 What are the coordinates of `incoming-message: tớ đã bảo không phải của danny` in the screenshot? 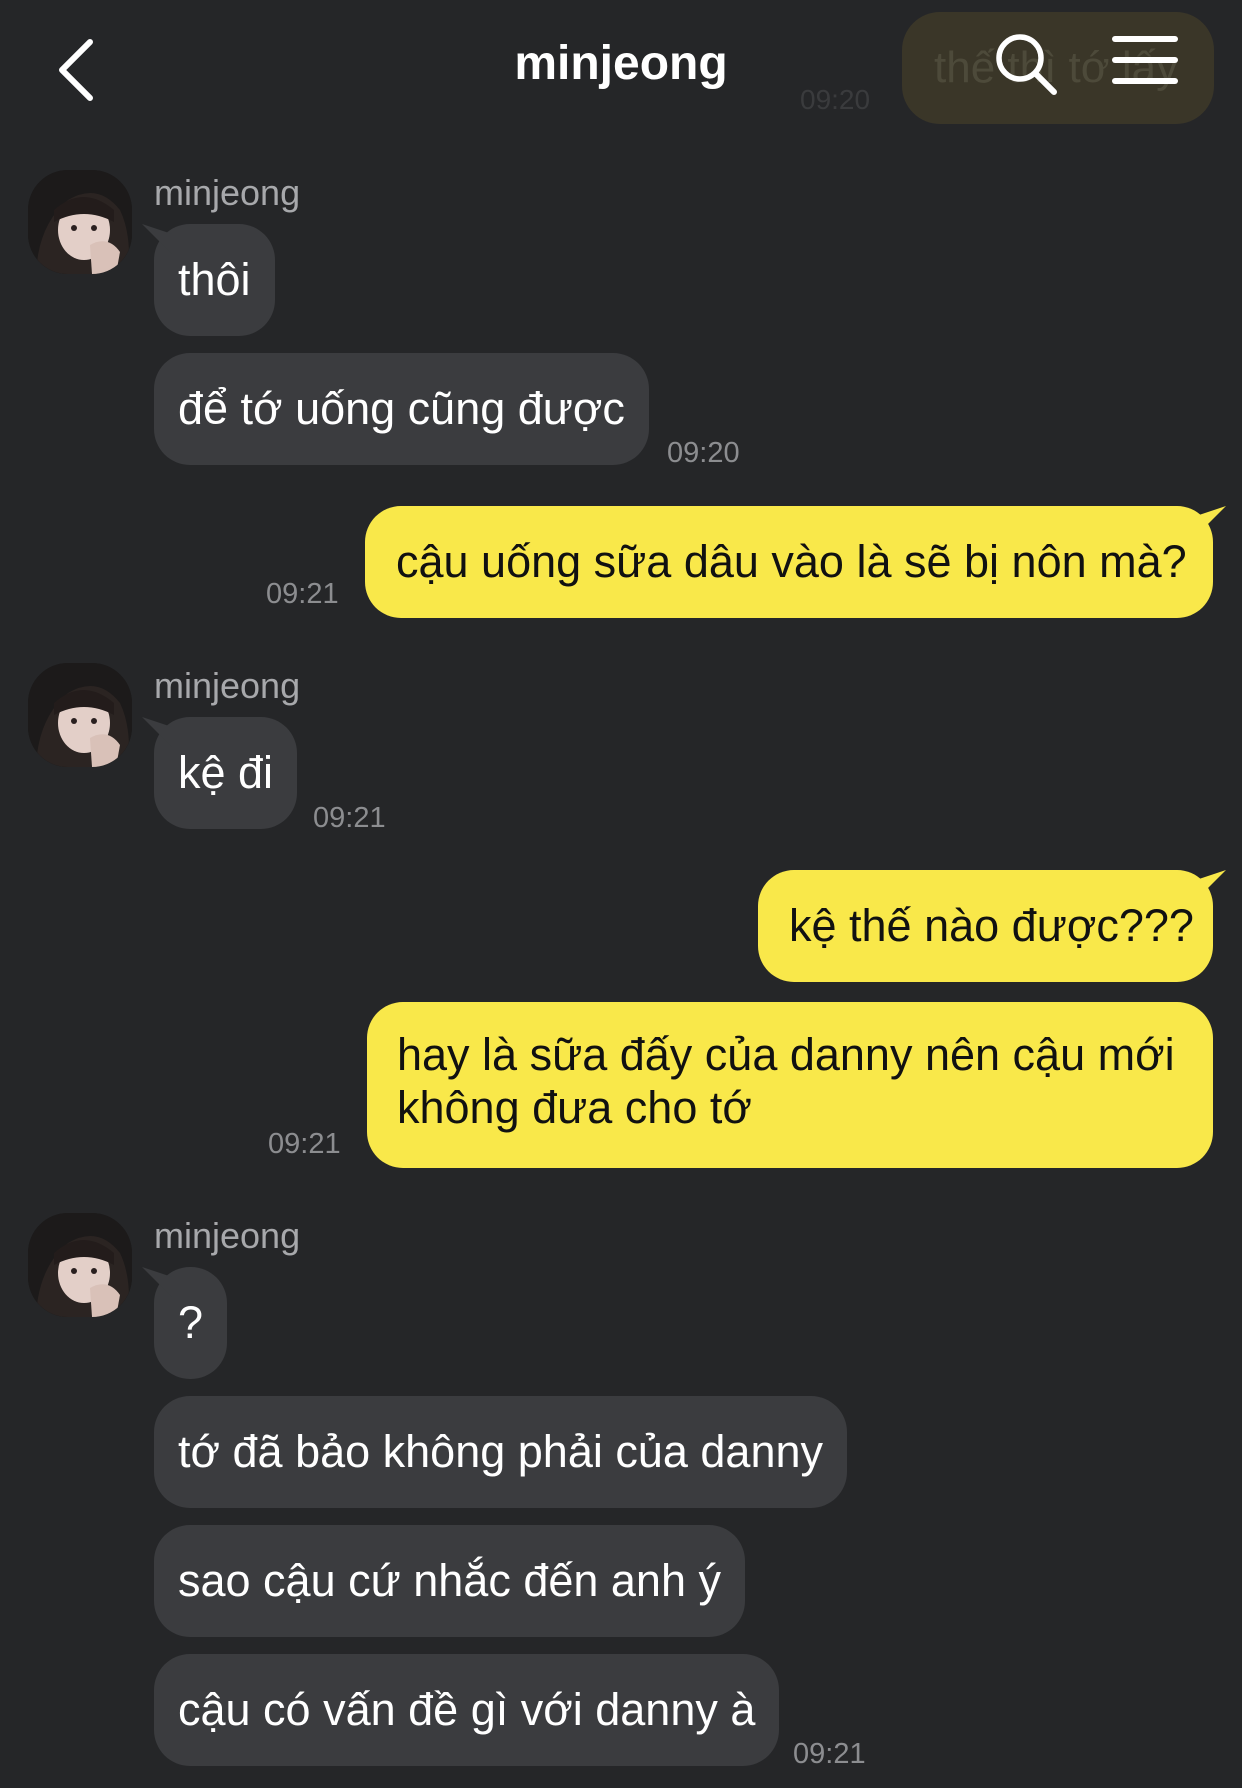 It's located at (501, 1452).